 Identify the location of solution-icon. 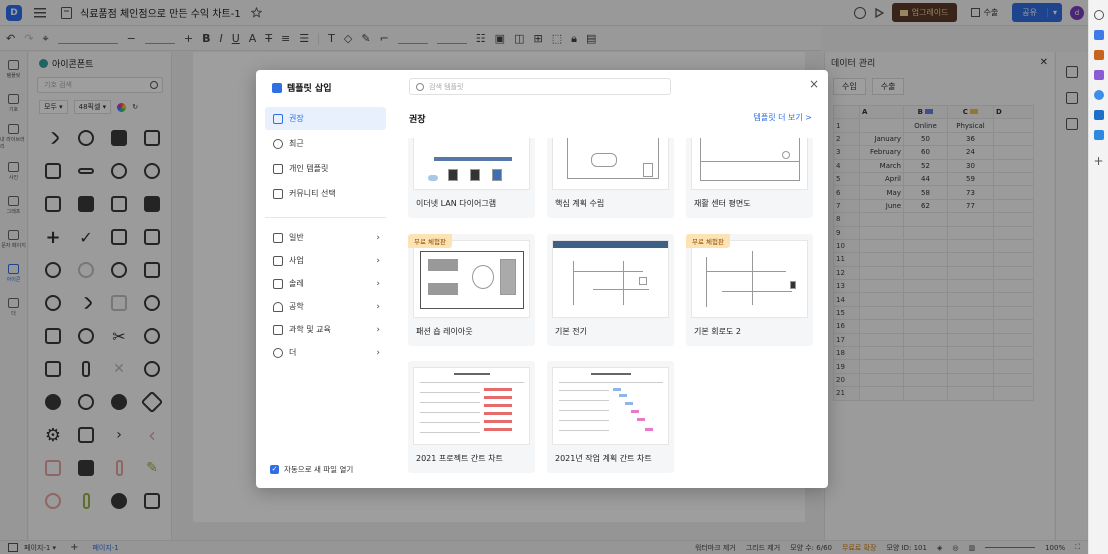
(278, 283).